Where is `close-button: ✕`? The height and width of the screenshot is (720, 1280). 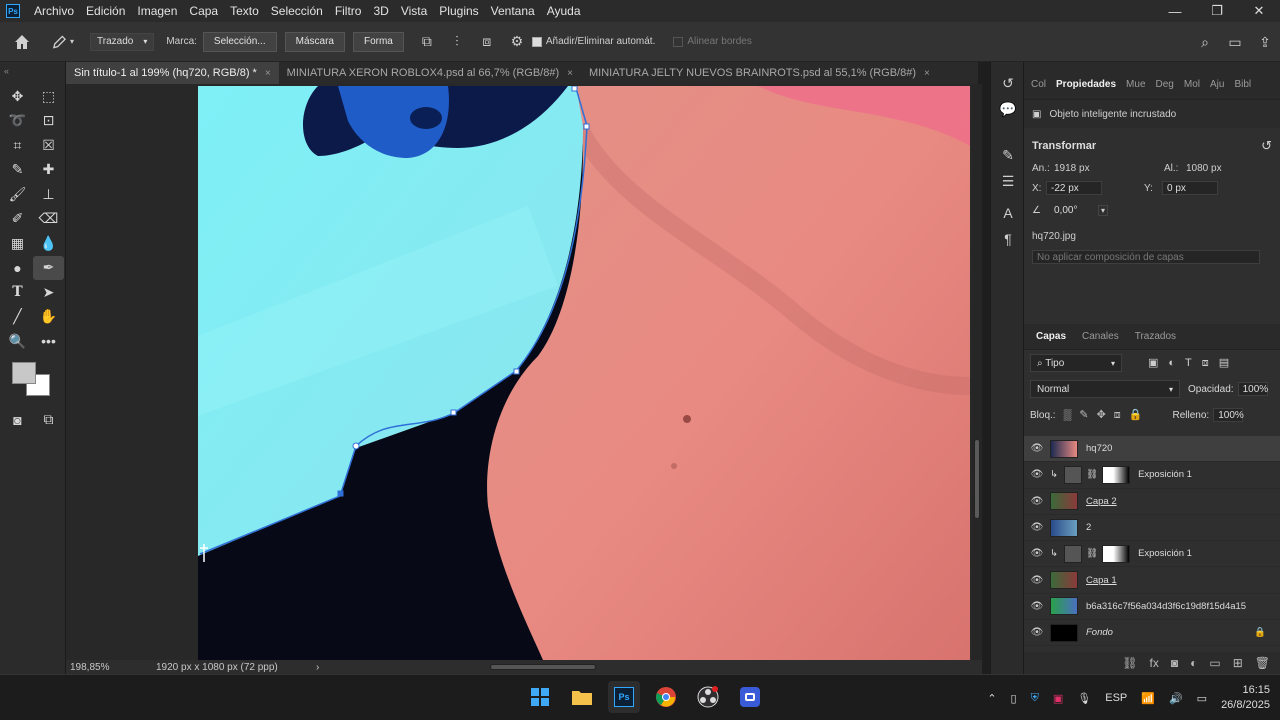
close-button: ✕ is located at coordinates (1259, 11).